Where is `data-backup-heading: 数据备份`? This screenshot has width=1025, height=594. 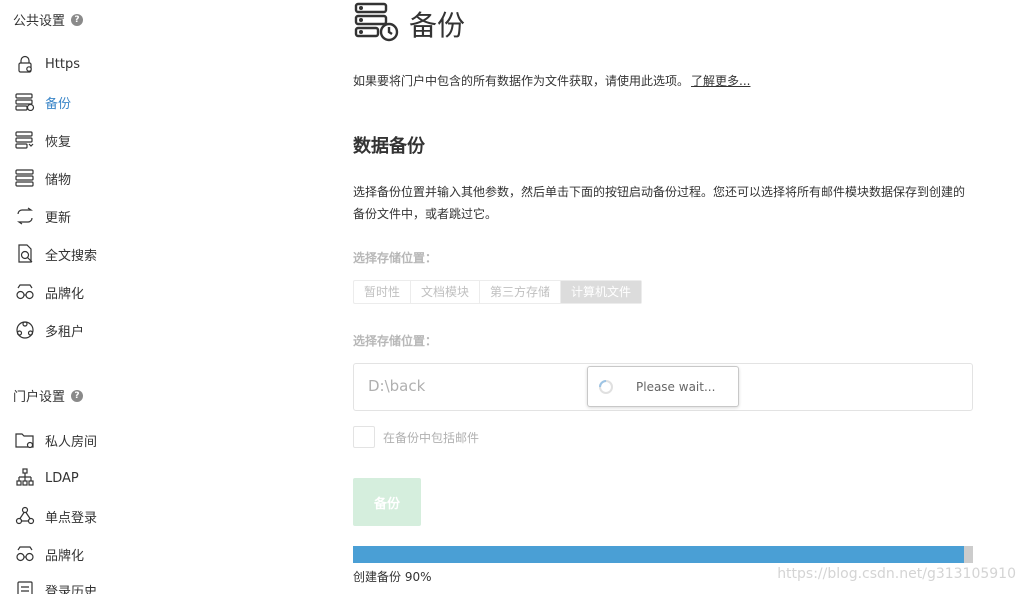 data-backup-heading: 数据备份 is located at coordinates (389, 146).